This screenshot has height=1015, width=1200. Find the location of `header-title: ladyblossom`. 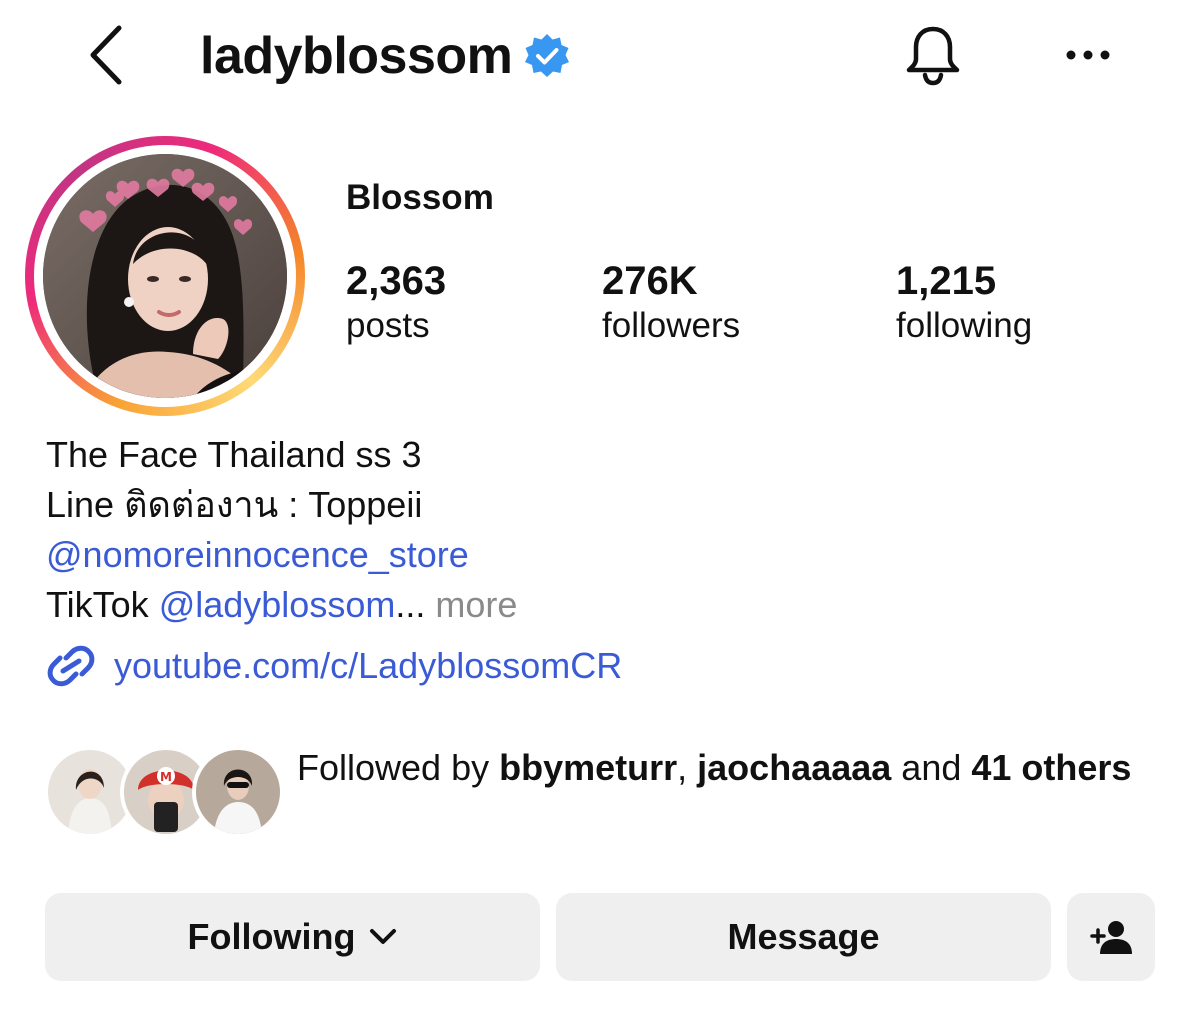

header-title: ladyblossom is located at coordinates (386, 56).